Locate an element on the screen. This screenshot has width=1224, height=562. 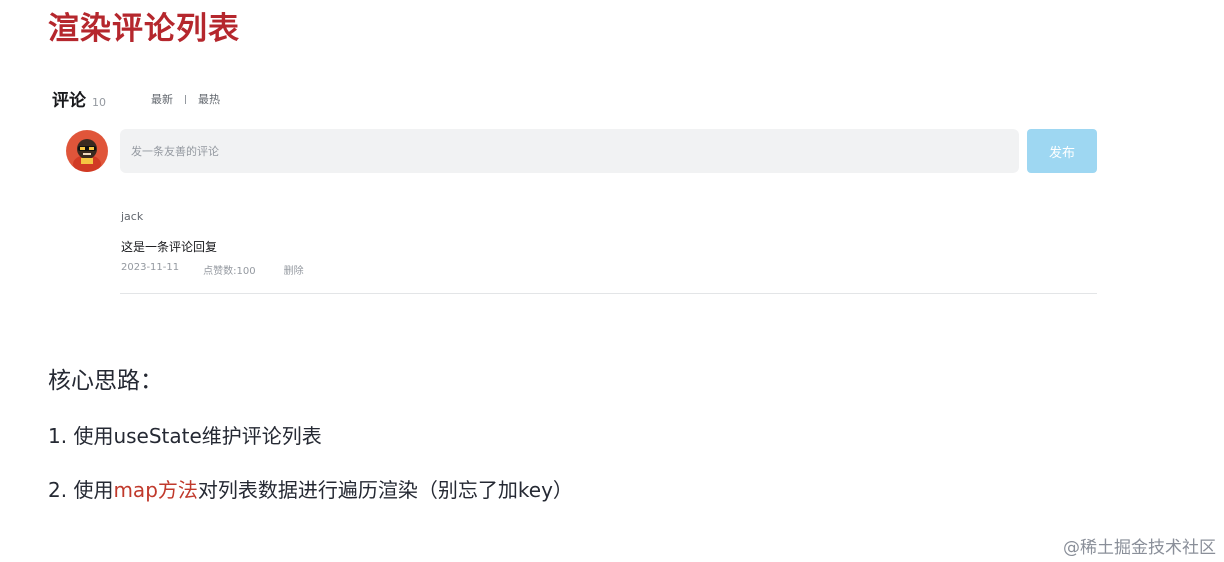
user-avatar is located at coordinates (87, 151).